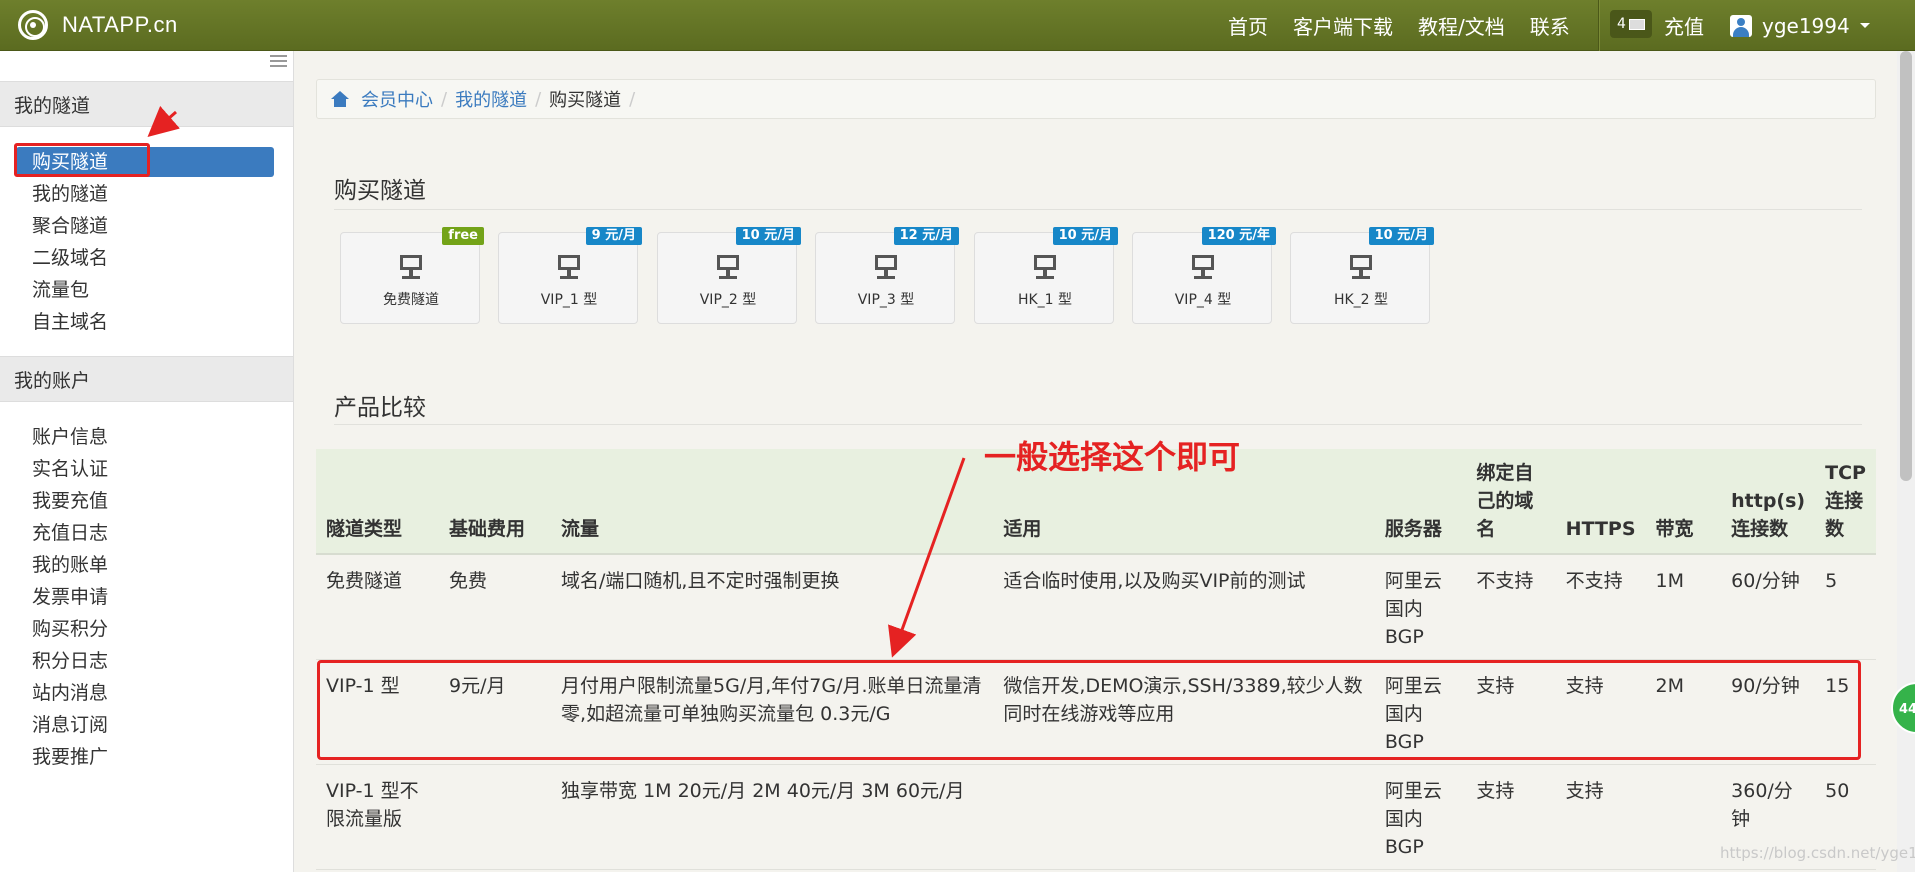 This screenshot has height=872, width=1915. Describe the element at coordinates (1906, 266) in the screenshot. I see `scroll-thumb` at that location.